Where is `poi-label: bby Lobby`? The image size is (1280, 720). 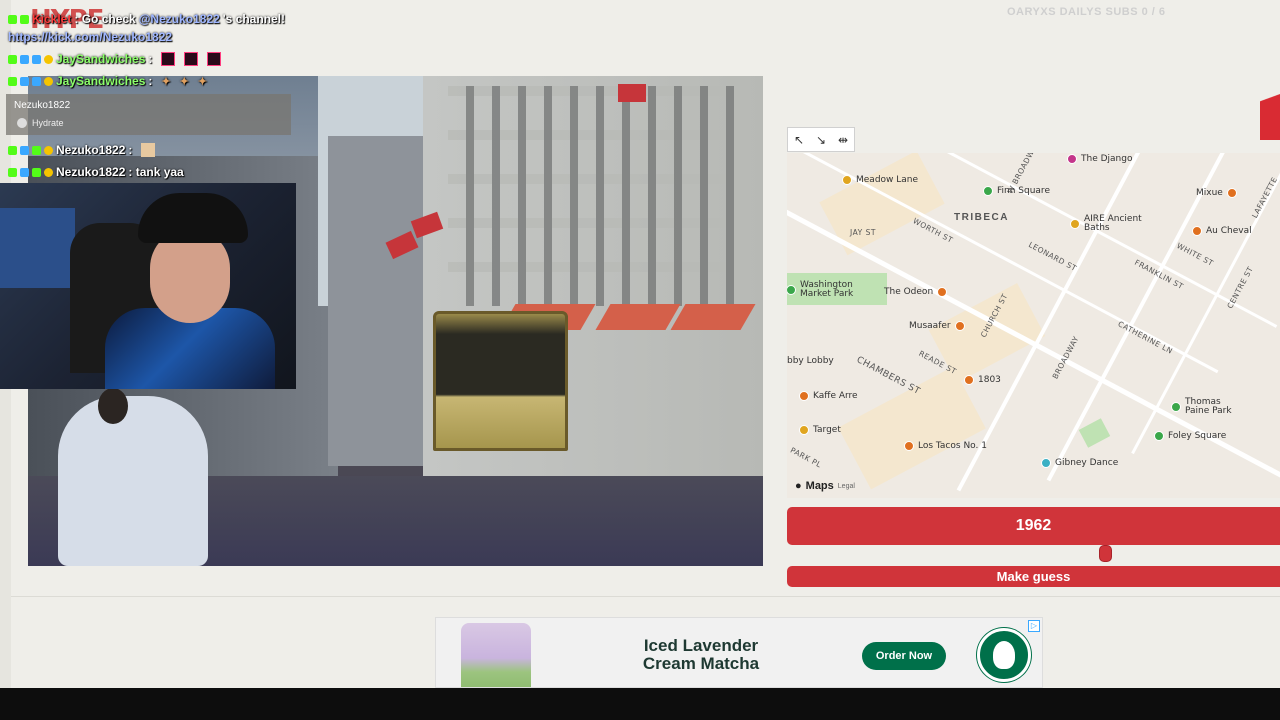 poi-label: bby Lobby is located at coordinates (810, 361).